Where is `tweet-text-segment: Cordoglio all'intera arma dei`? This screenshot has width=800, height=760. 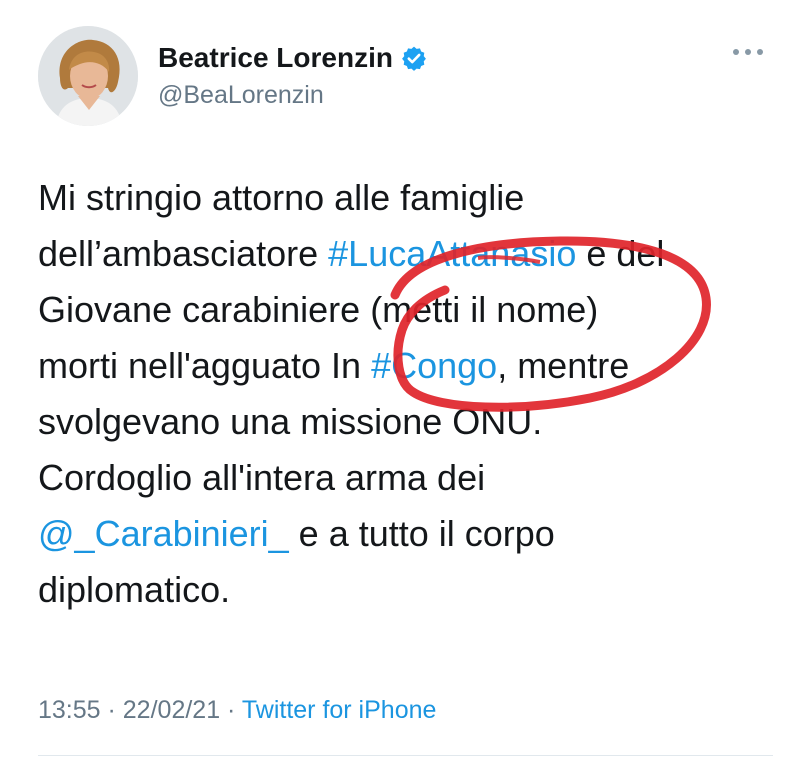
tweet-text-segment: Cordoglio all'intera arma dei is located at coordinates (262, 477).